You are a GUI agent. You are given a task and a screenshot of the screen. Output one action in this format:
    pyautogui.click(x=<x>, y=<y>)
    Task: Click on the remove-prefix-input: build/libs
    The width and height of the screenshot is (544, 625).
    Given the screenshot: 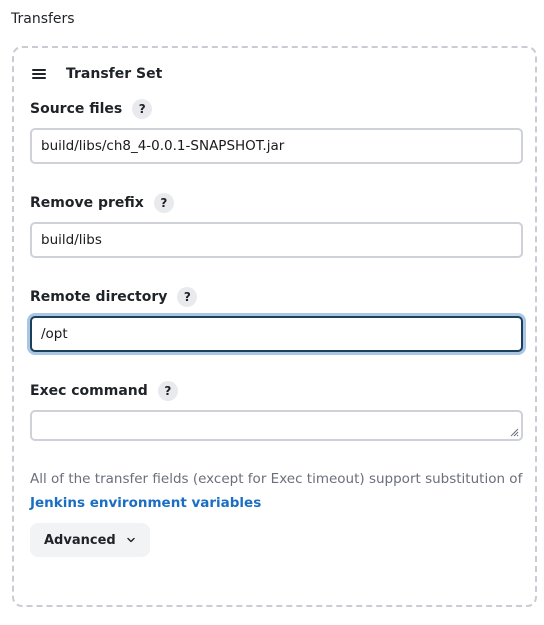 What is the action you would take?
    pyautogui.click(x=276, y=240)
    